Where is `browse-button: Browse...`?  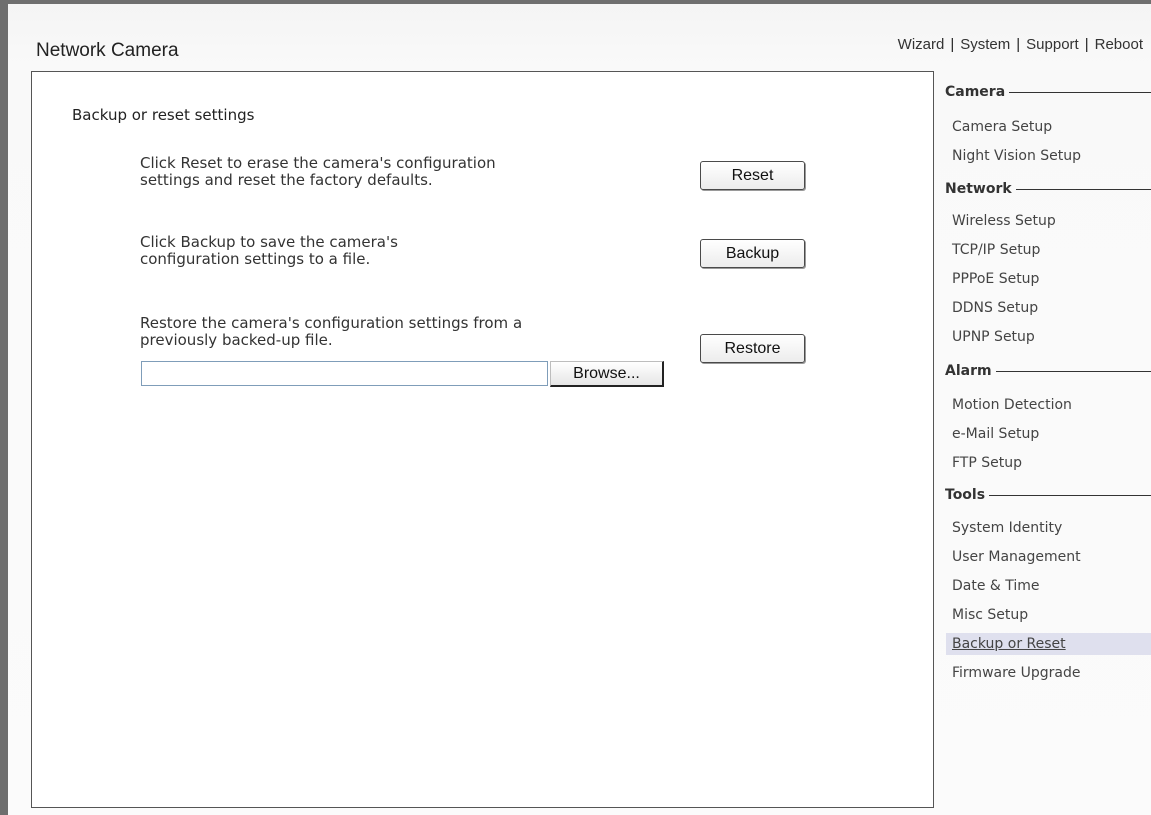
browse-button: Browse... is located at coordinates (607, 374).